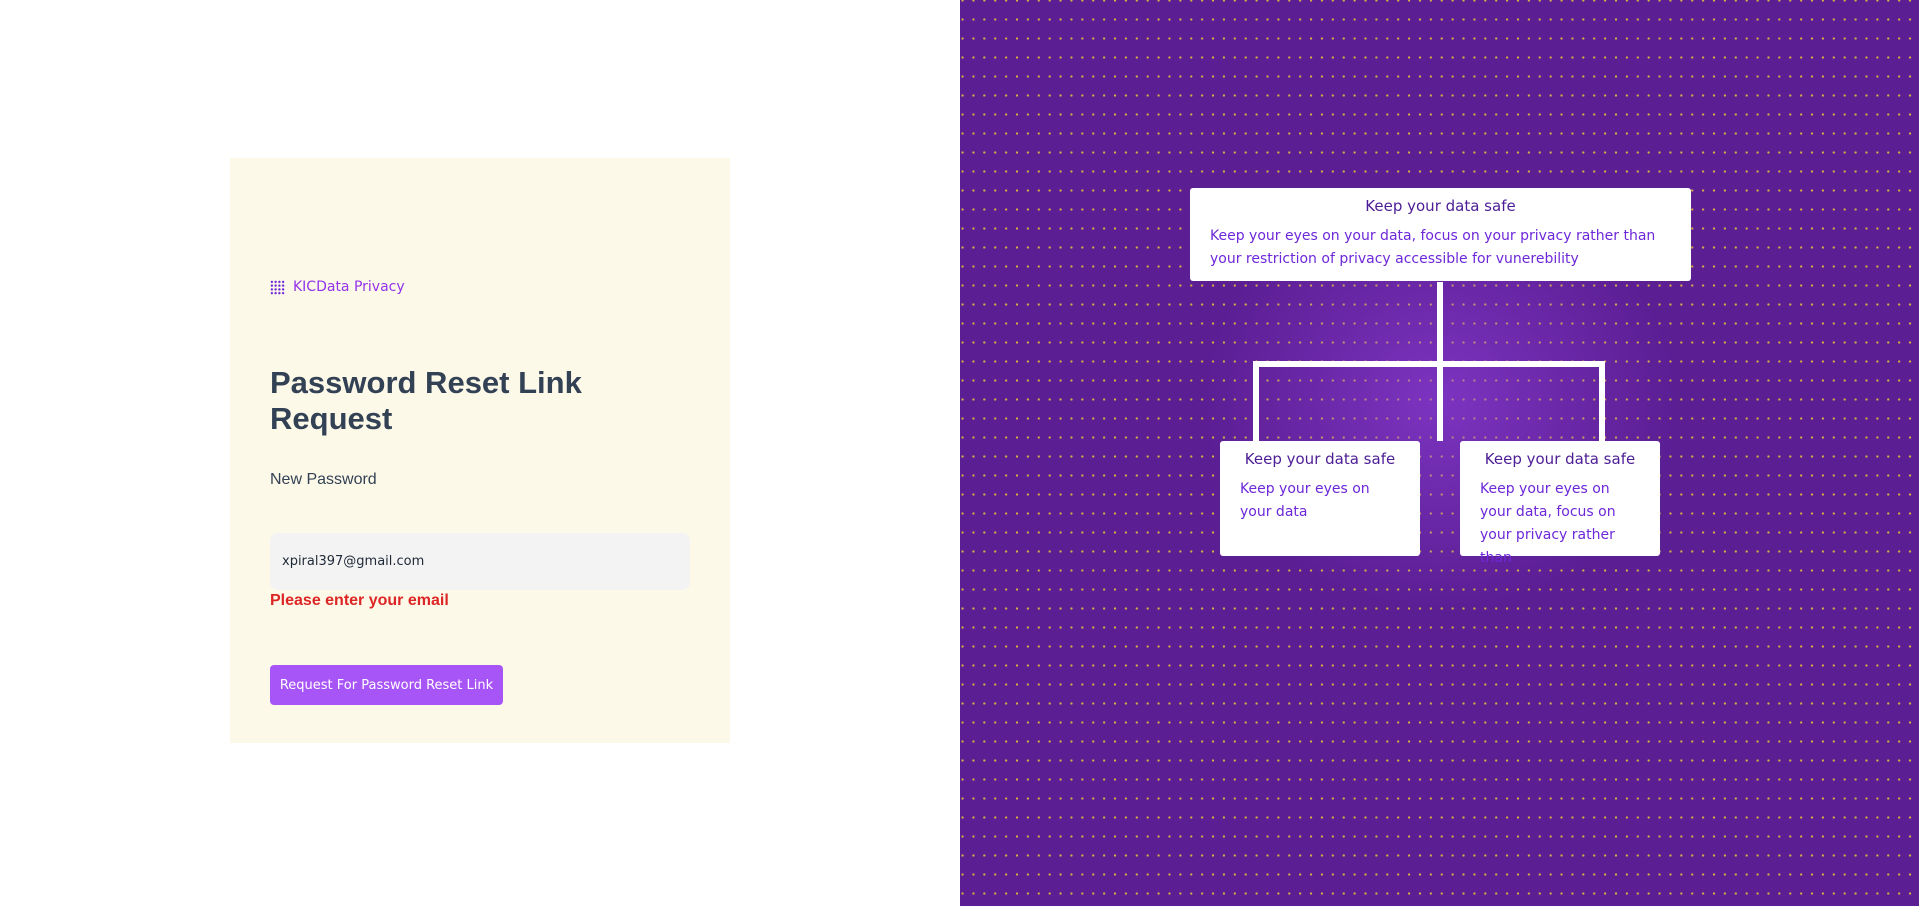 The width and height of the screenshot is (1919, 906). Describe the element at coordinates (1440, 206) in the screenshot. I see `root-card-title: Keep your data safe` at that location.